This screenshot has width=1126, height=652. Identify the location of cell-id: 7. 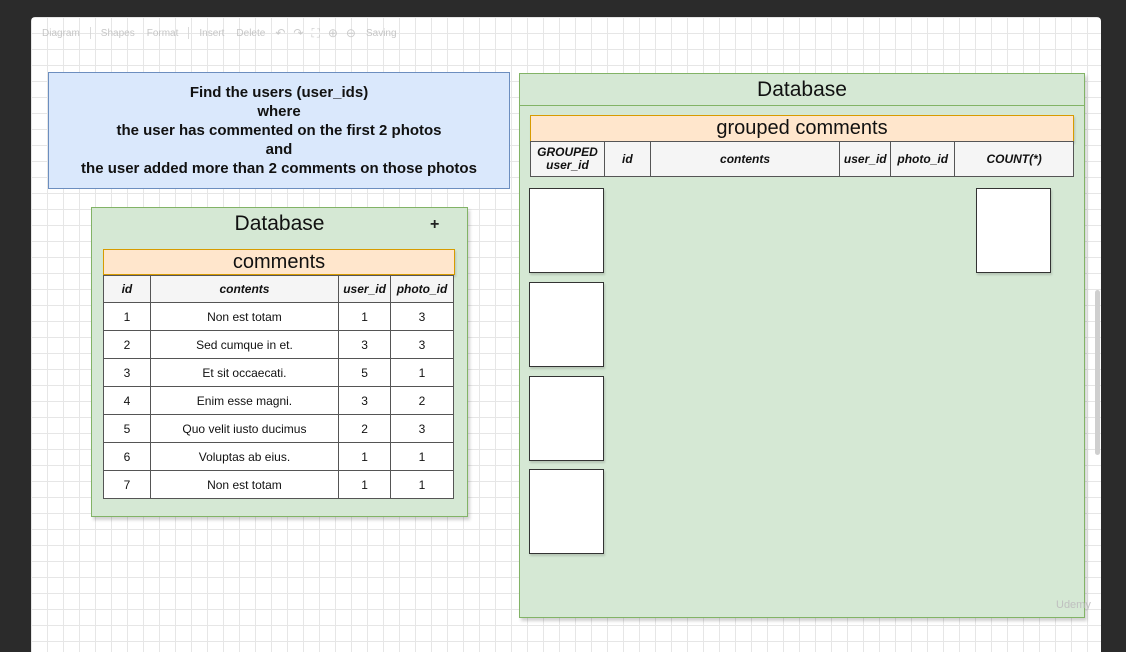
(127, 484).